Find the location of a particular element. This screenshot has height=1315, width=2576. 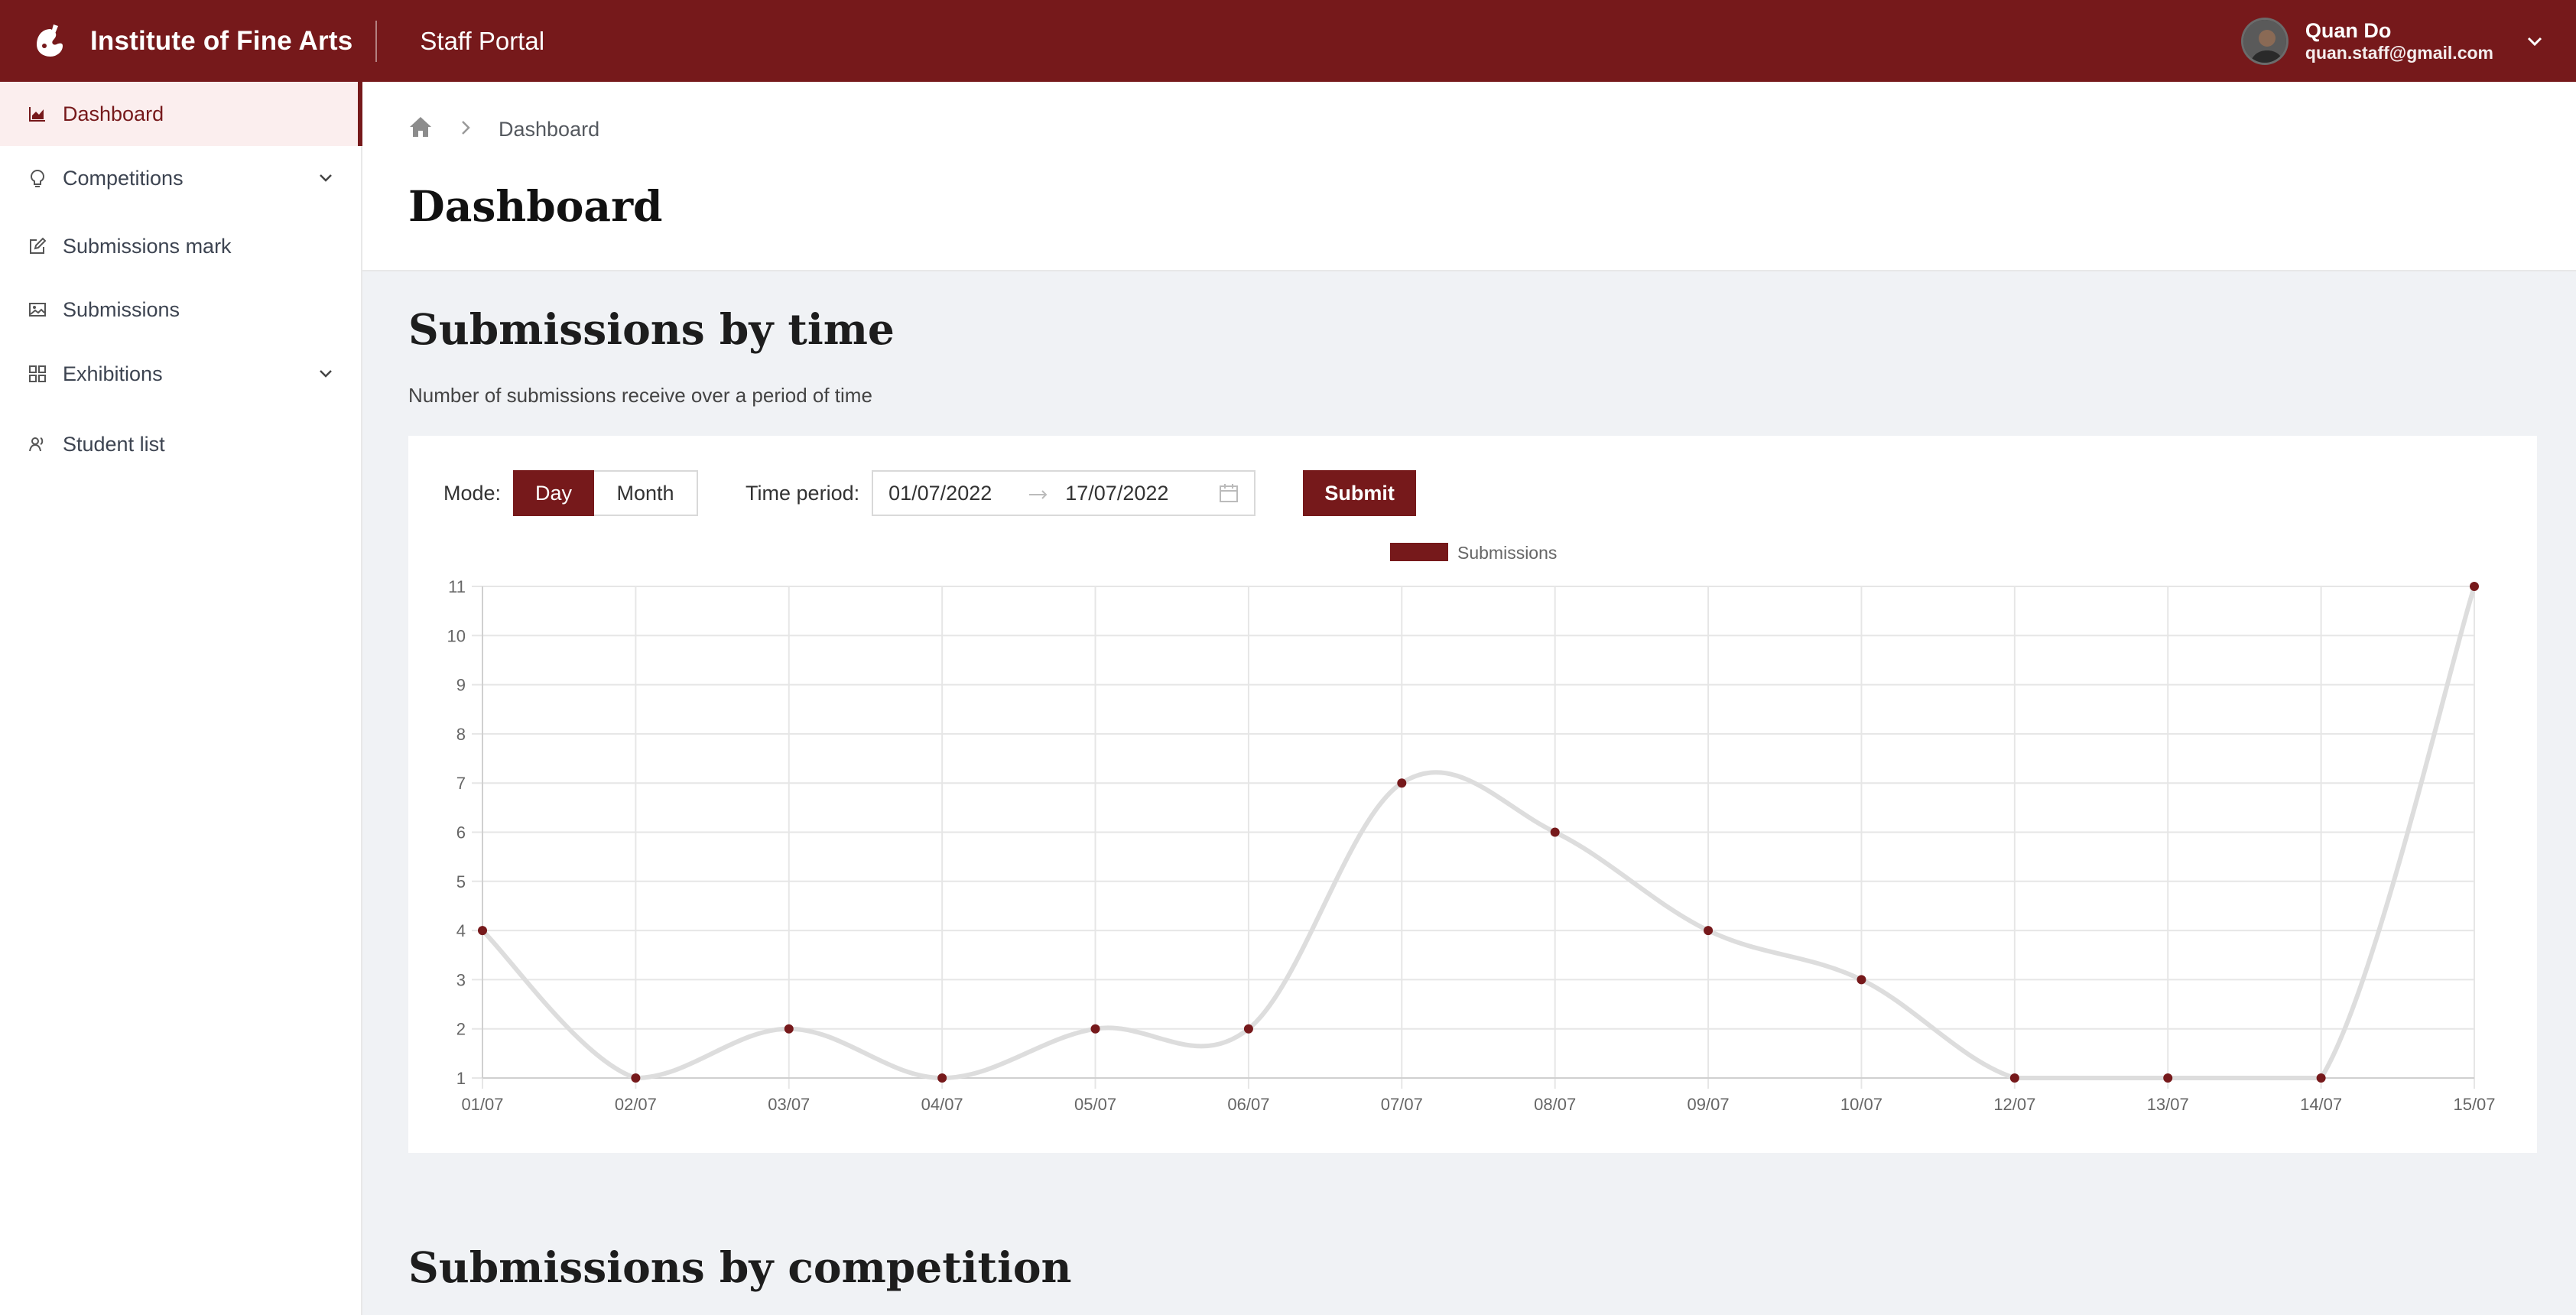

legend-swatch is located at coordinates (1419, 552).